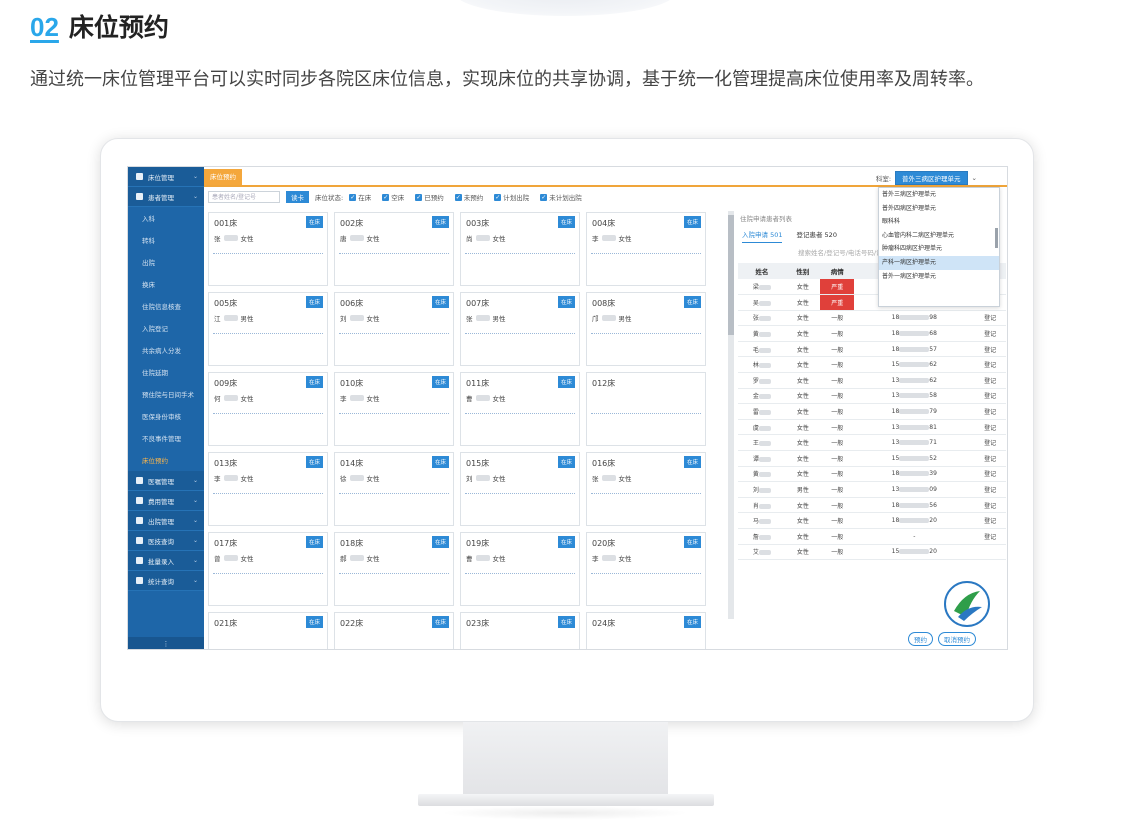 This screenshot has width=1131, height=827. Describe the element at coordinates (872, 505) in the screenshot. I see `table-row: 肖女性 一般 18 56 登记` at that location.